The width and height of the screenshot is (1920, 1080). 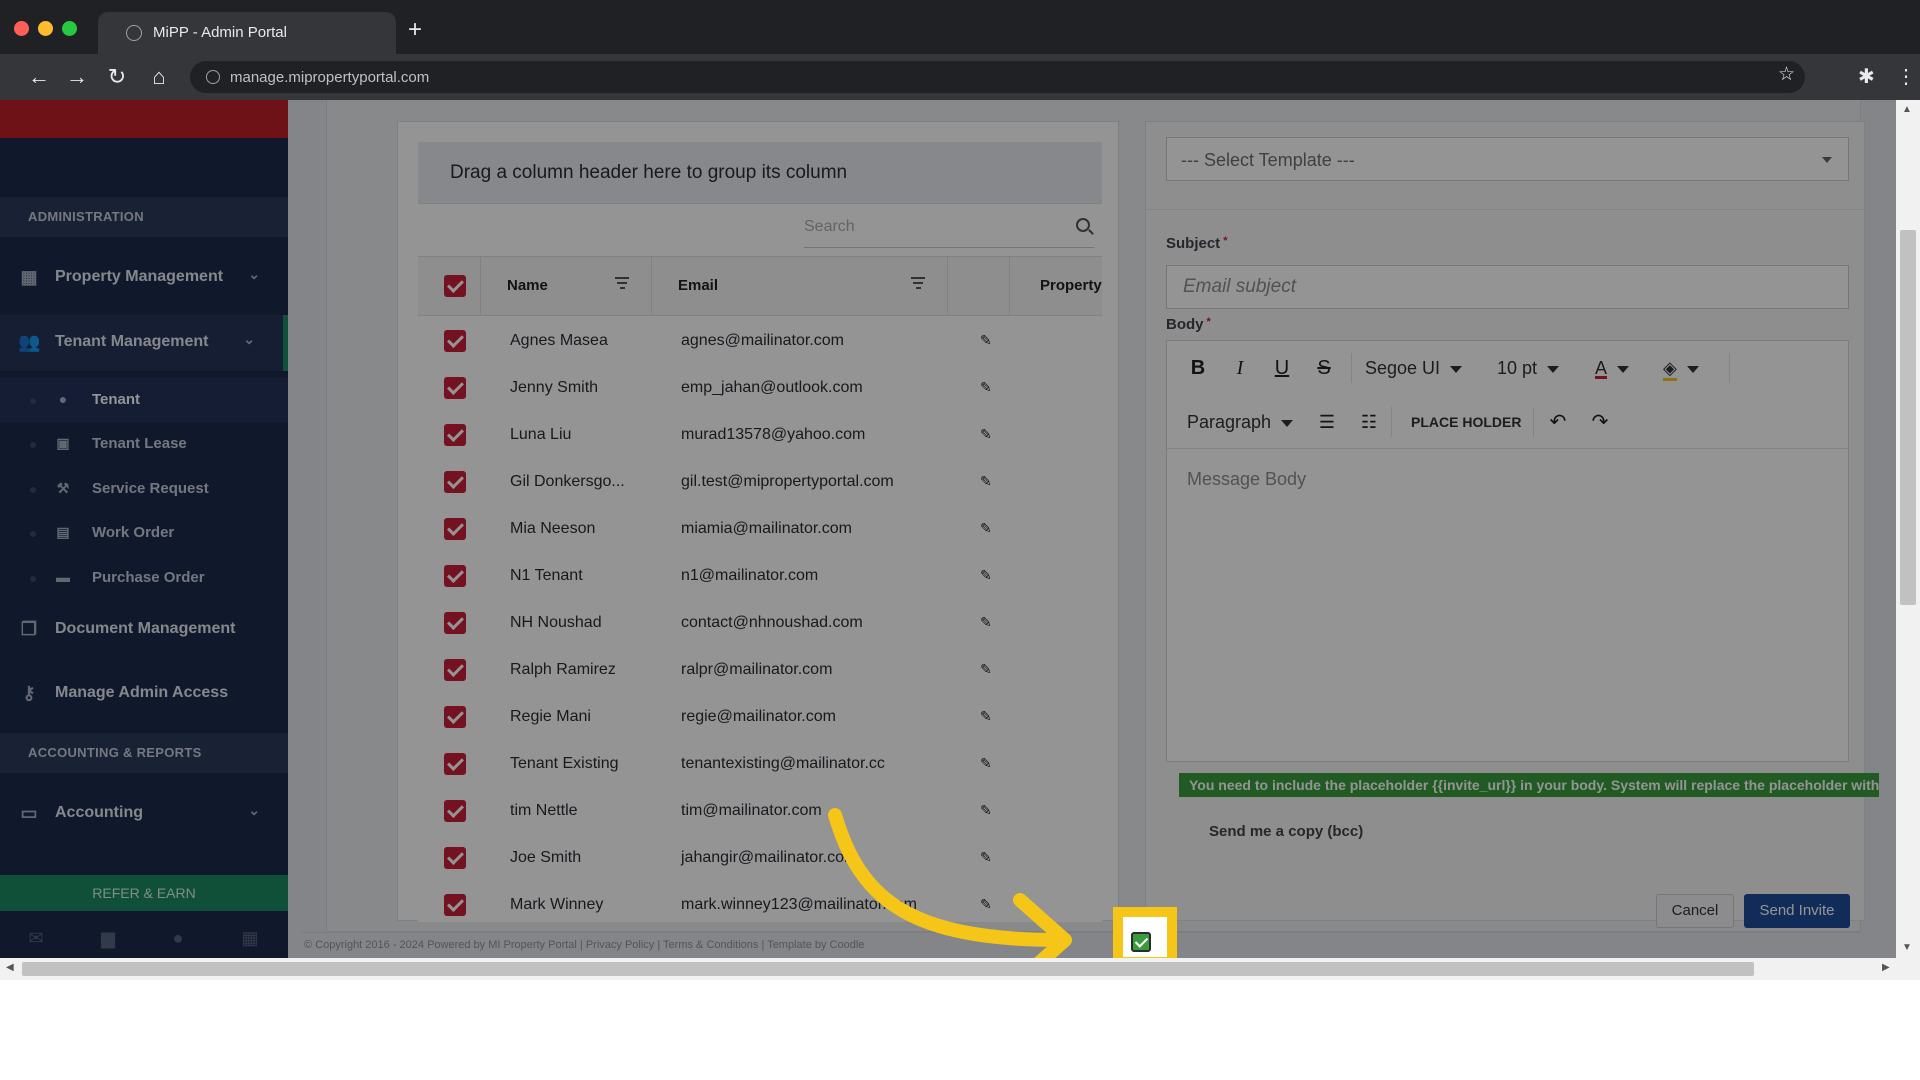 What do you see at coordinates (997, 77) in the screenshot?
I see `address-bar: manage.mipropertyportal.com ☆` at bounding box center [997, 77].